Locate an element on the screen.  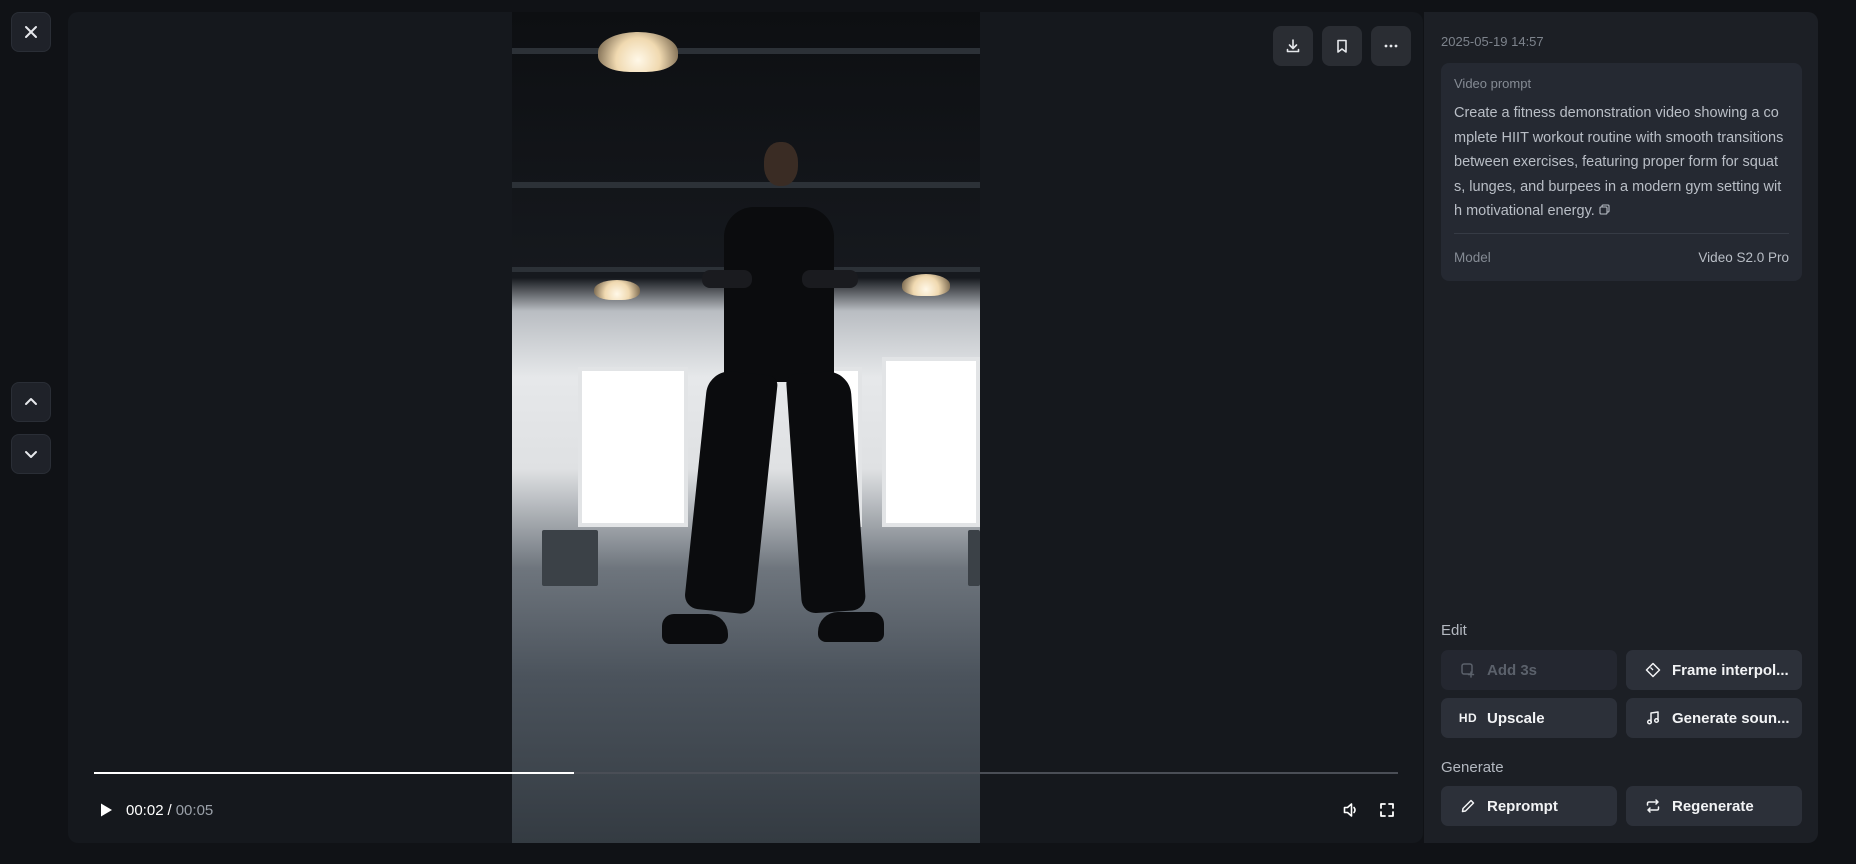
regenerate-button: Regenerate is located at coordinates (1714, 806).